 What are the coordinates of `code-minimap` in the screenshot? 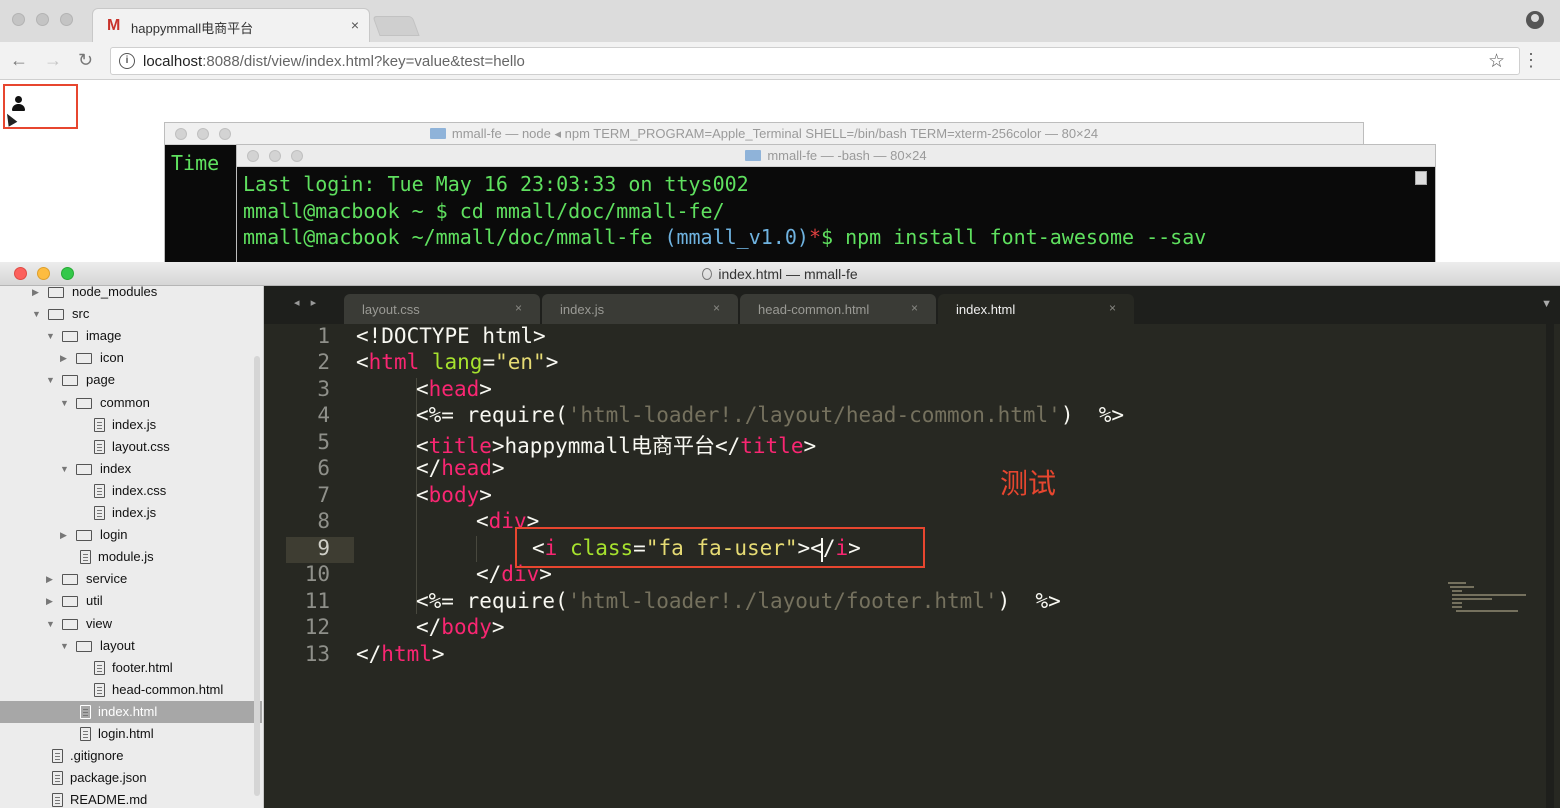 It's located at (1488, 602).